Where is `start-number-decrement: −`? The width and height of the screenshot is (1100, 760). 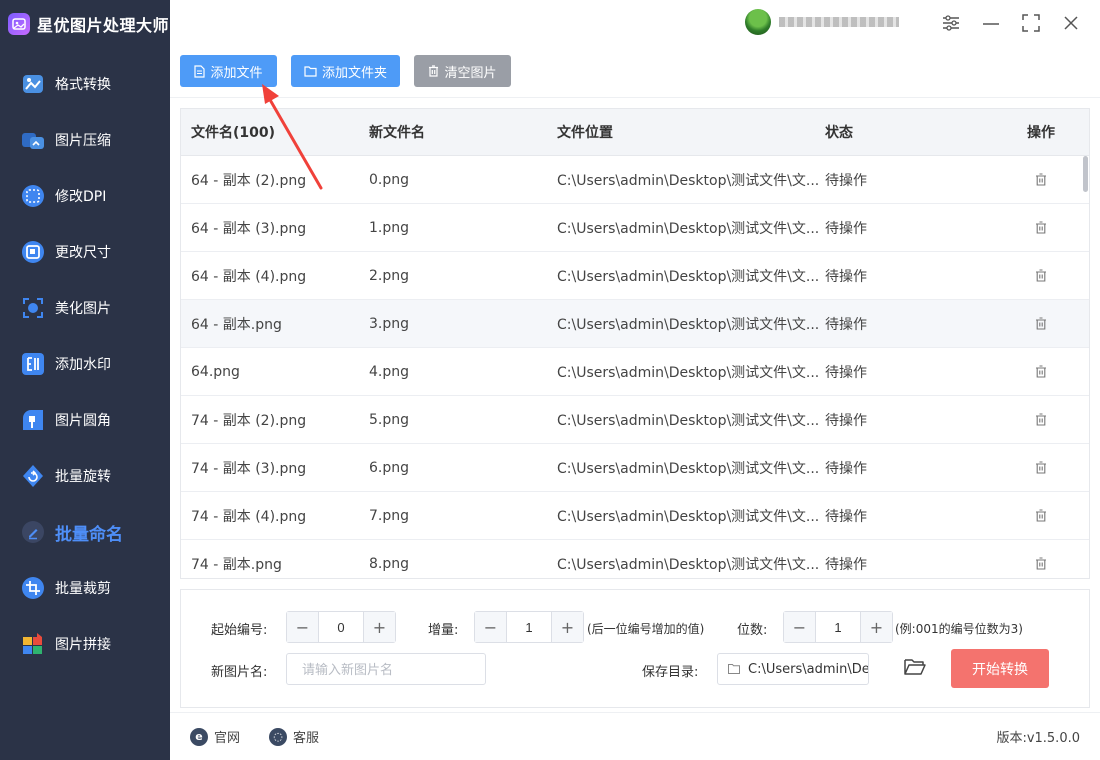 start-number-decrement: − is located at coordinates (303, 627).